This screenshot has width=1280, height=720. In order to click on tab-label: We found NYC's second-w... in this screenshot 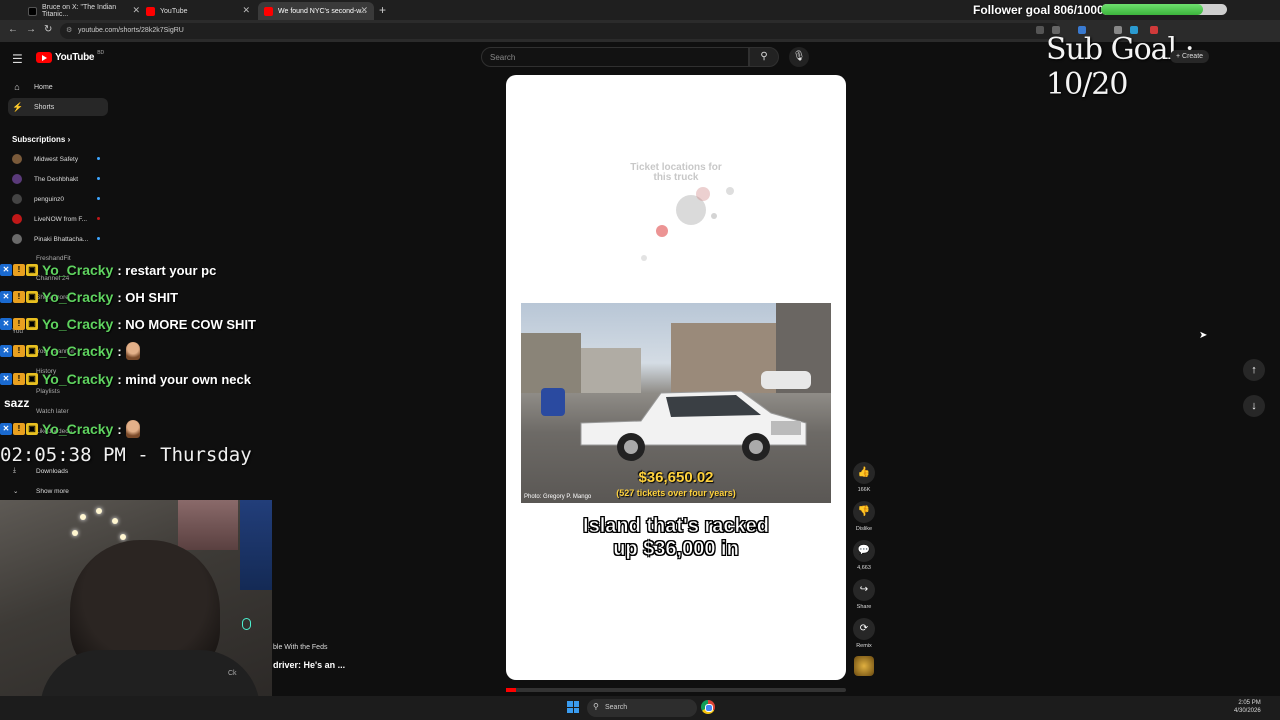, I will do `click(322, 11)`.